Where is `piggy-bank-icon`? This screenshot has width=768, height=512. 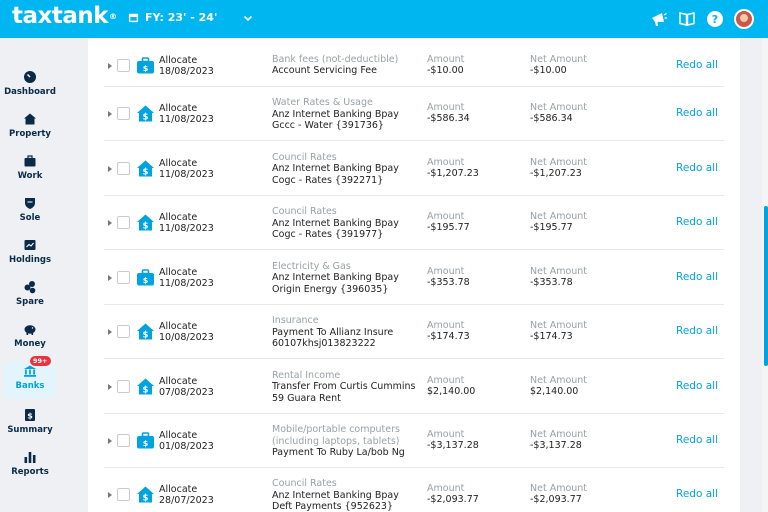
piggy-bank-icon is located at coordinates (30, 330).